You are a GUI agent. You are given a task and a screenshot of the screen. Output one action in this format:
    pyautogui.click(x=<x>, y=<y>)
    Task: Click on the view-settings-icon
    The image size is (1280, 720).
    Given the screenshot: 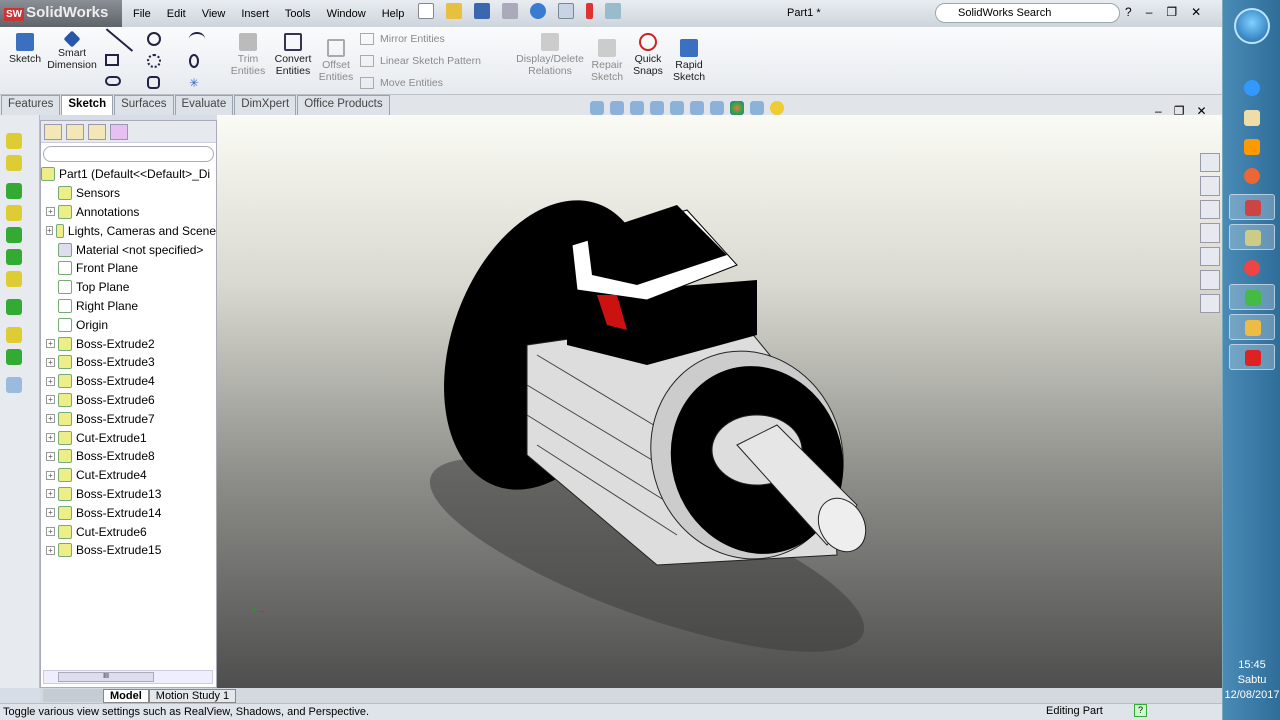 What is the action you would take?
    pyautogui.click(x=777, y=108)
    